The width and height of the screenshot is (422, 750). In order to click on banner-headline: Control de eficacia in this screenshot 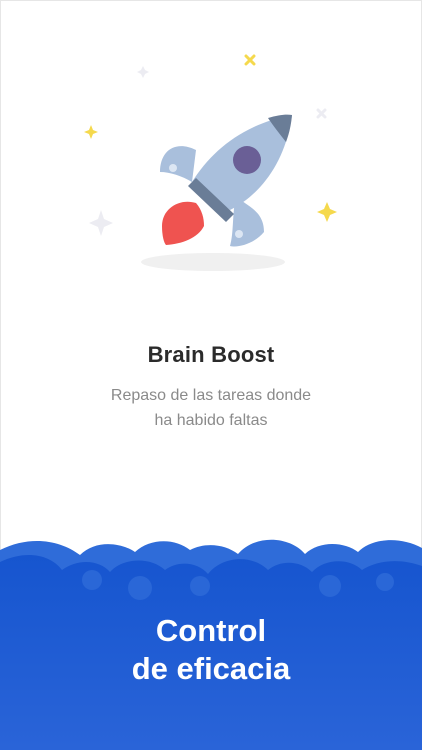, I will do `click(211, 650)`.